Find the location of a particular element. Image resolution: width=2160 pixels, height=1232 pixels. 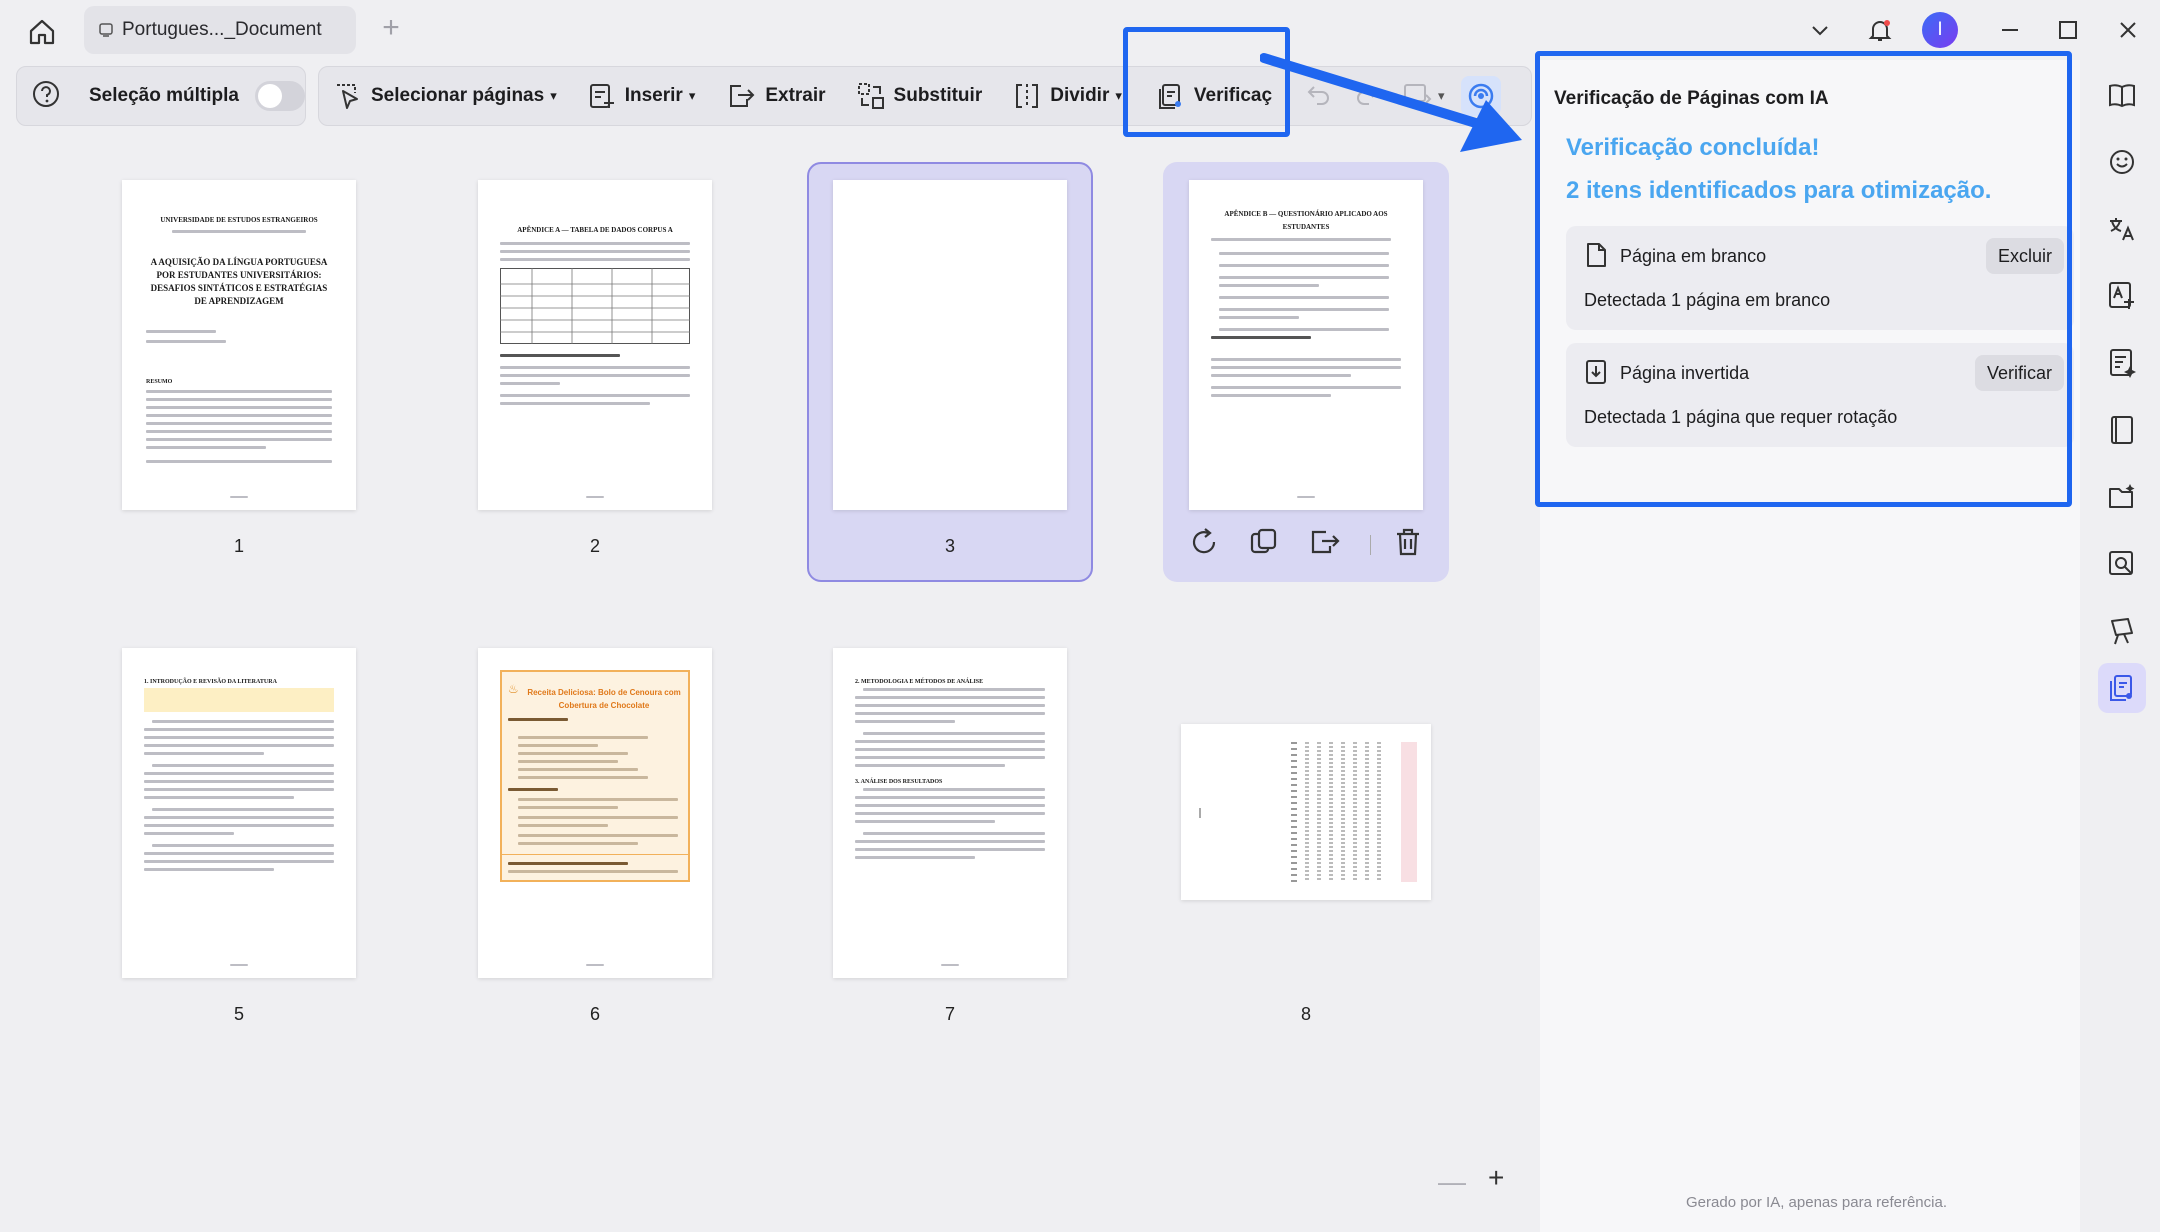

insert-label: Inserir is located at coordinates (653, 95).